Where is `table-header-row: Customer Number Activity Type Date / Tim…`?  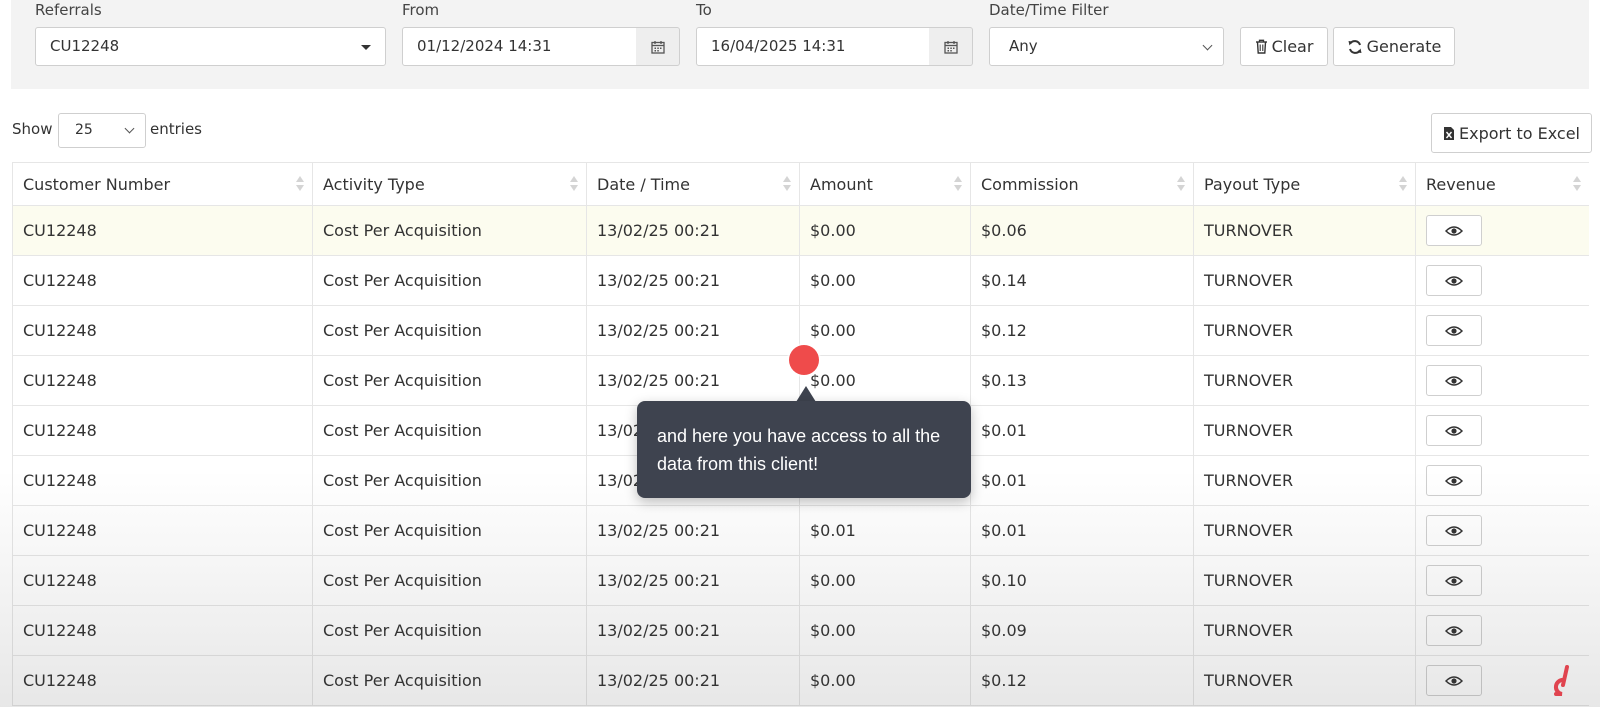 table-header-row: Customer Number Activity Type Date / Tim… is located at coordinates (800, 184).